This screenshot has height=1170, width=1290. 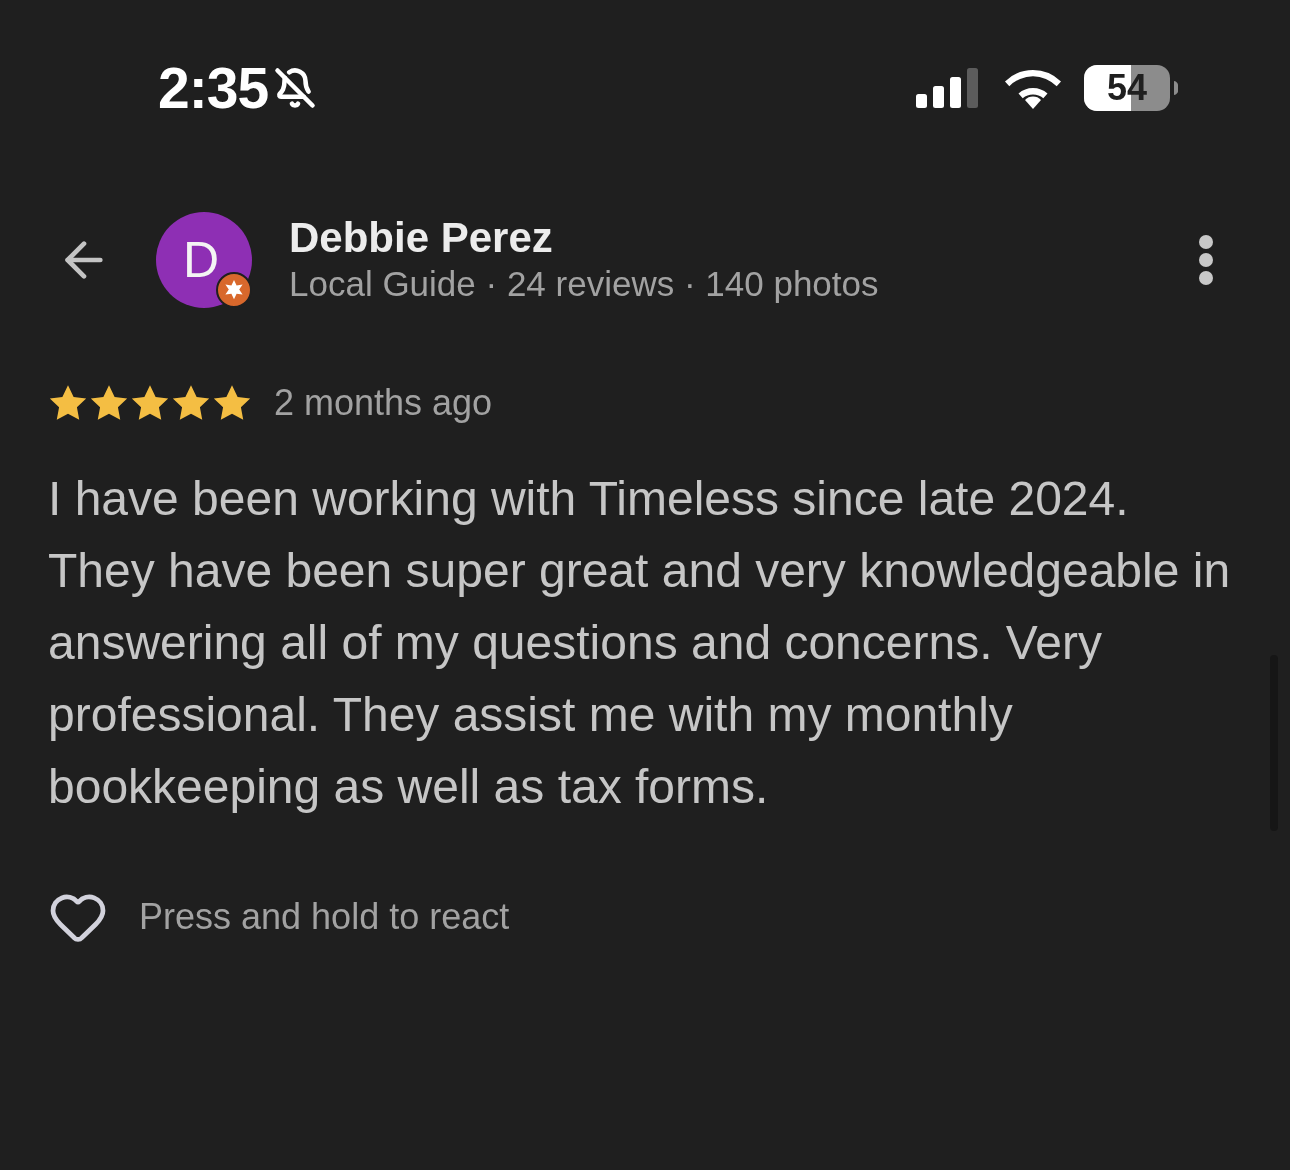 What do you see at coordinates (948, 88) in the screenshot?
I see `signal-icon` at bounding box center [948, 88].